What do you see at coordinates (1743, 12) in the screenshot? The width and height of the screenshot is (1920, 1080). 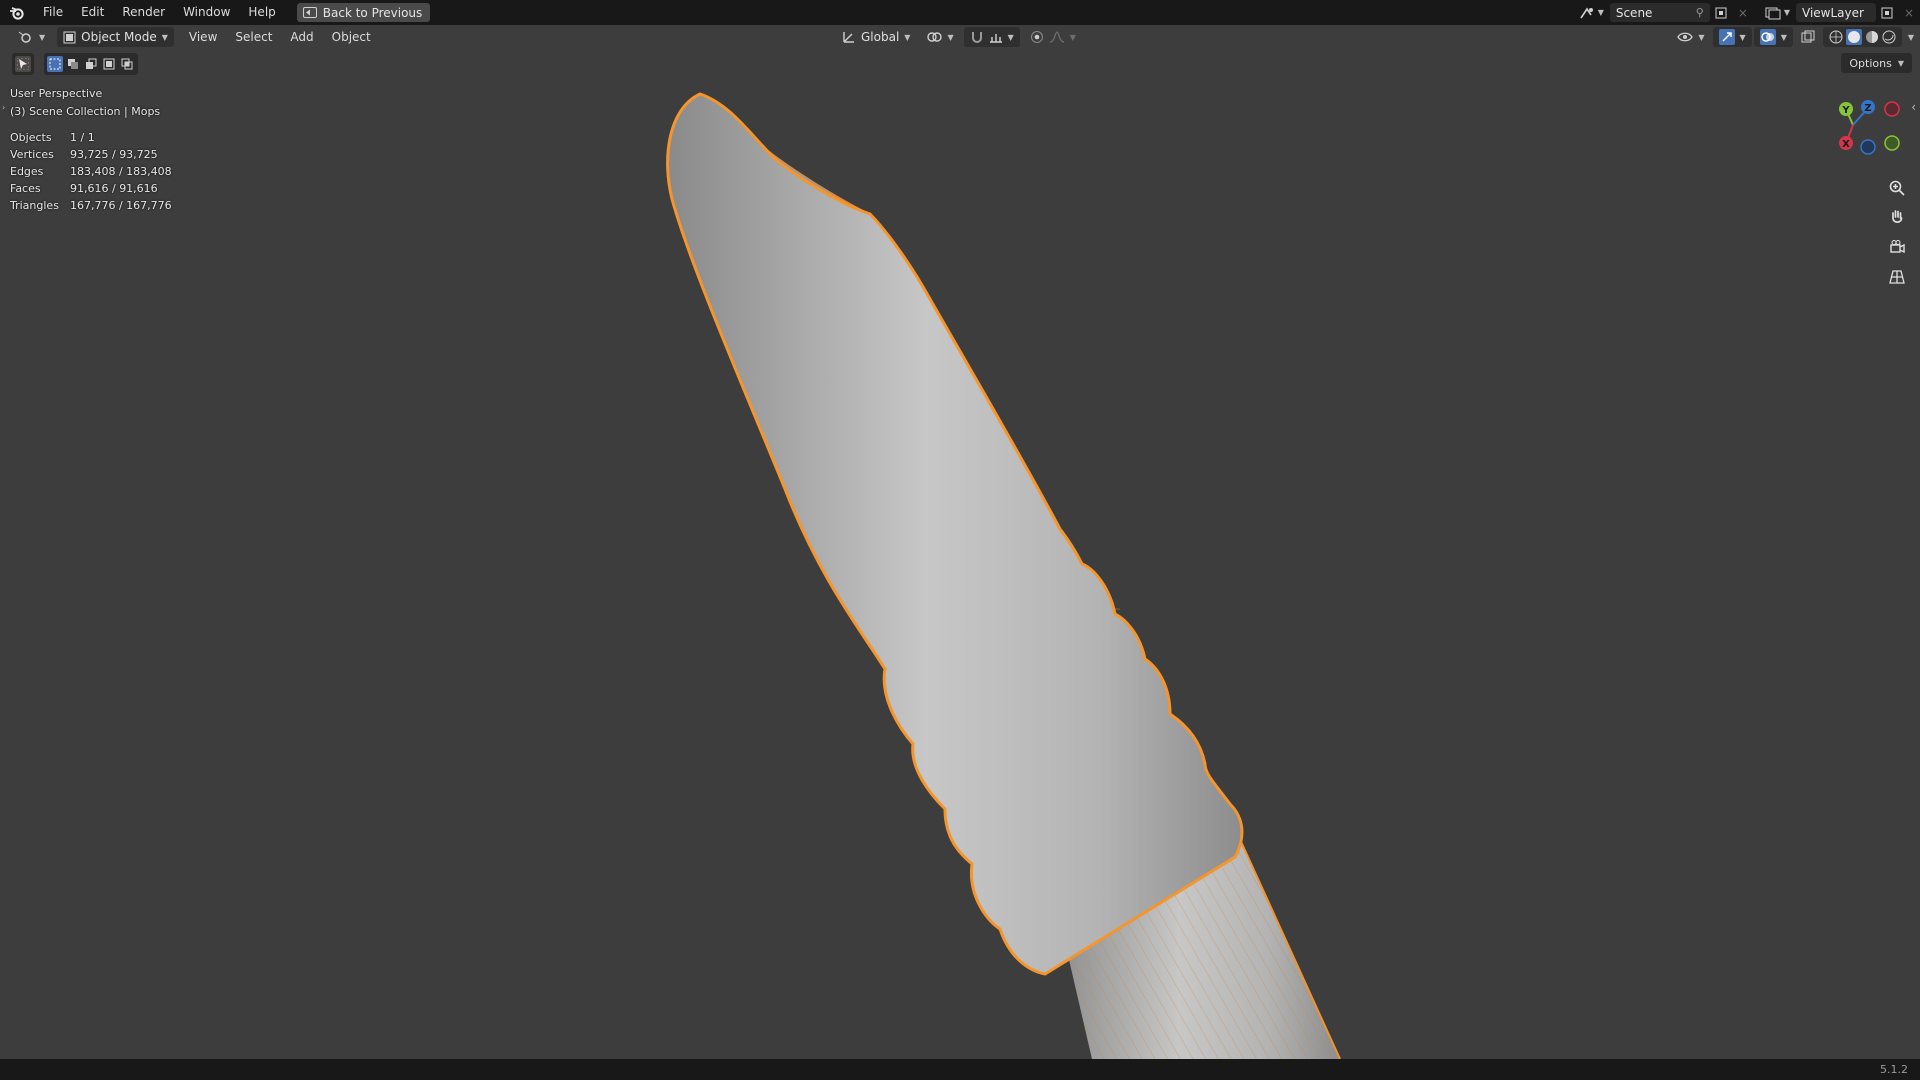 I see `remove-scene-icon: ×` at bounding box center [1743, 12].